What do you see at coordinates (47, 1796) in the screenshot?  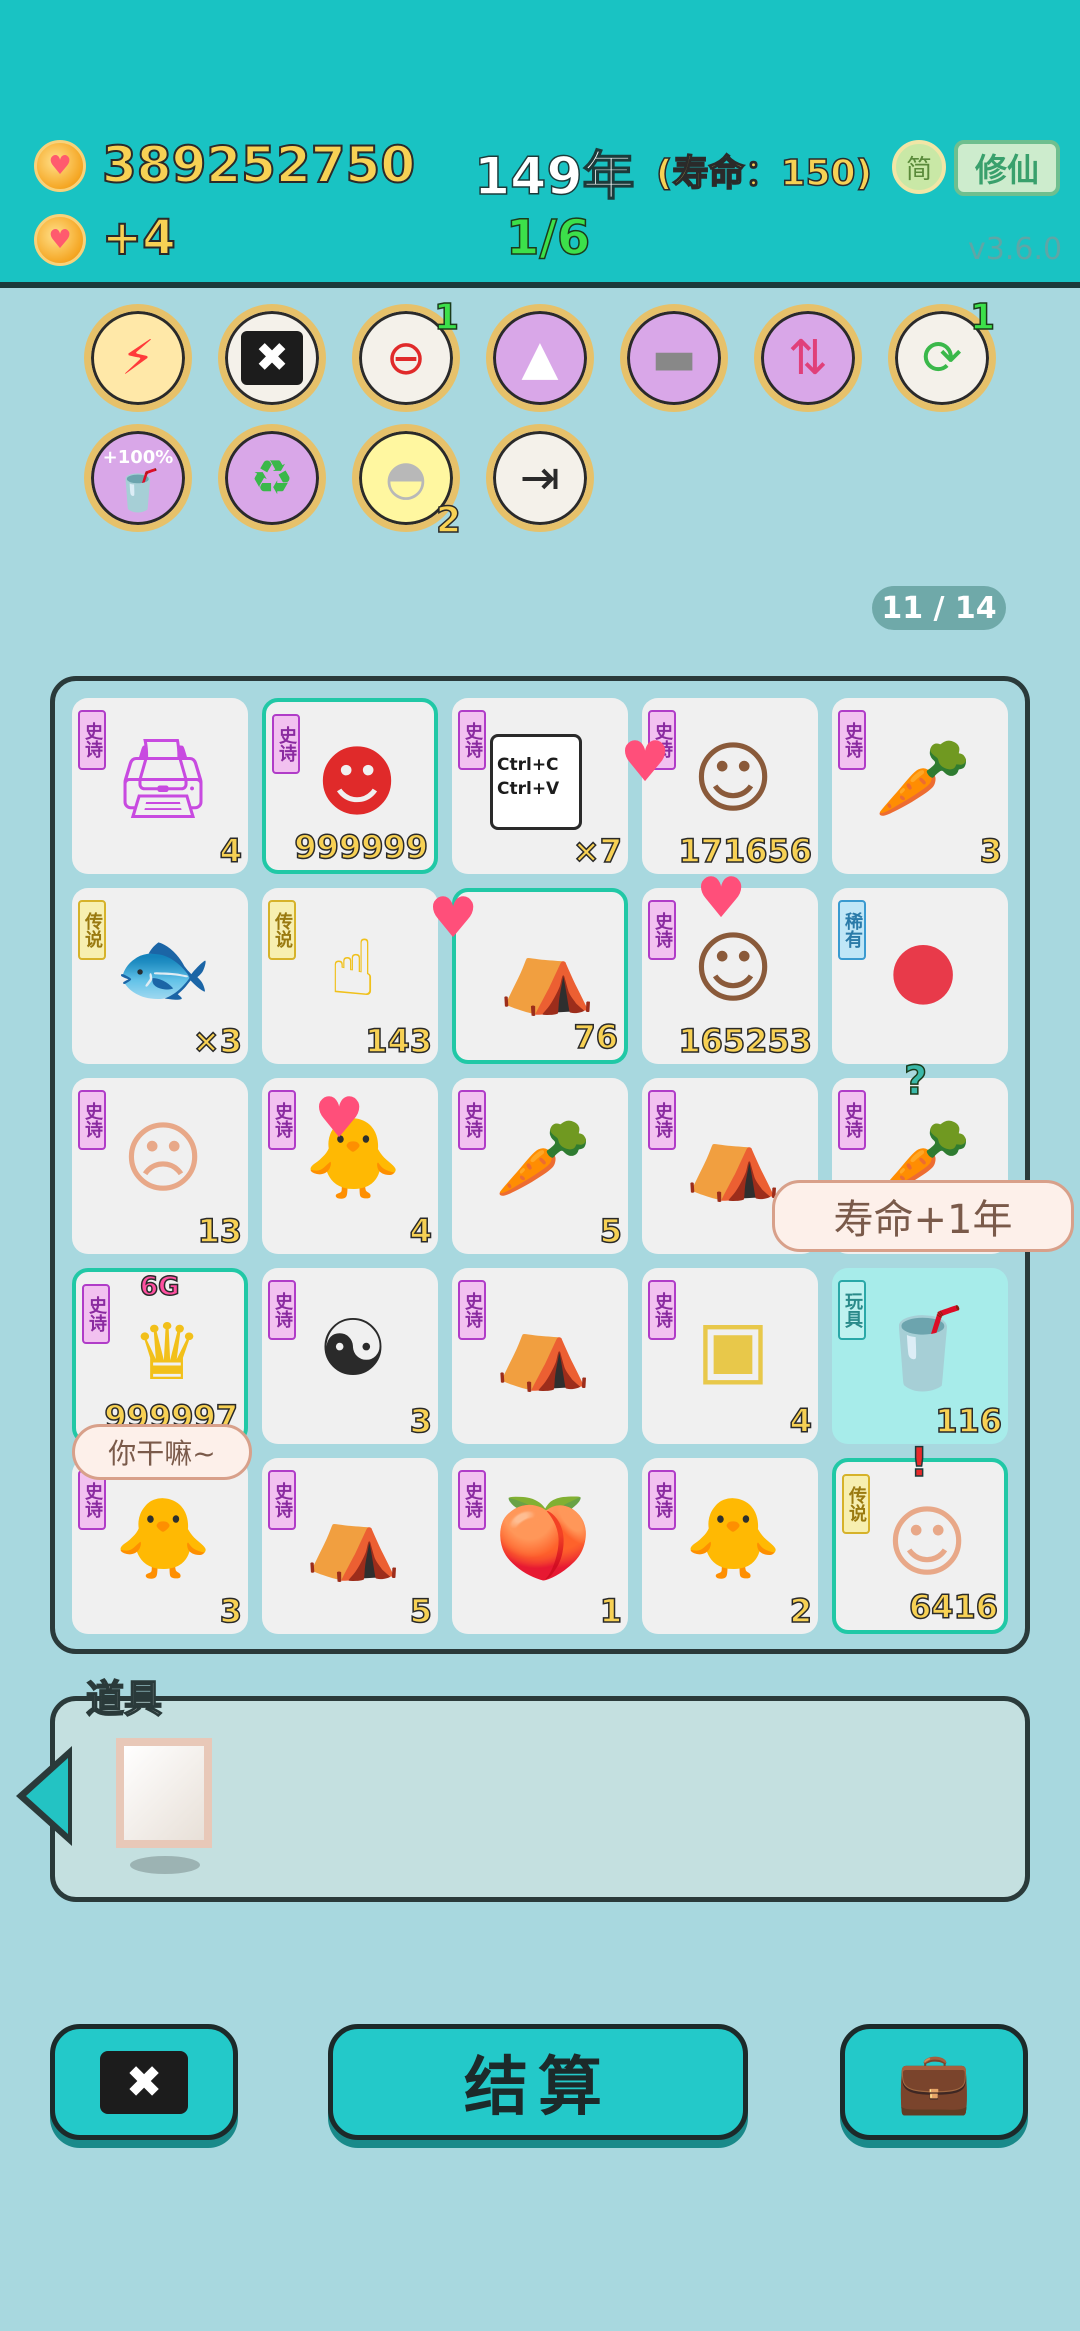 I see `arrow-left-inner` at bounding box center [47, 1796].